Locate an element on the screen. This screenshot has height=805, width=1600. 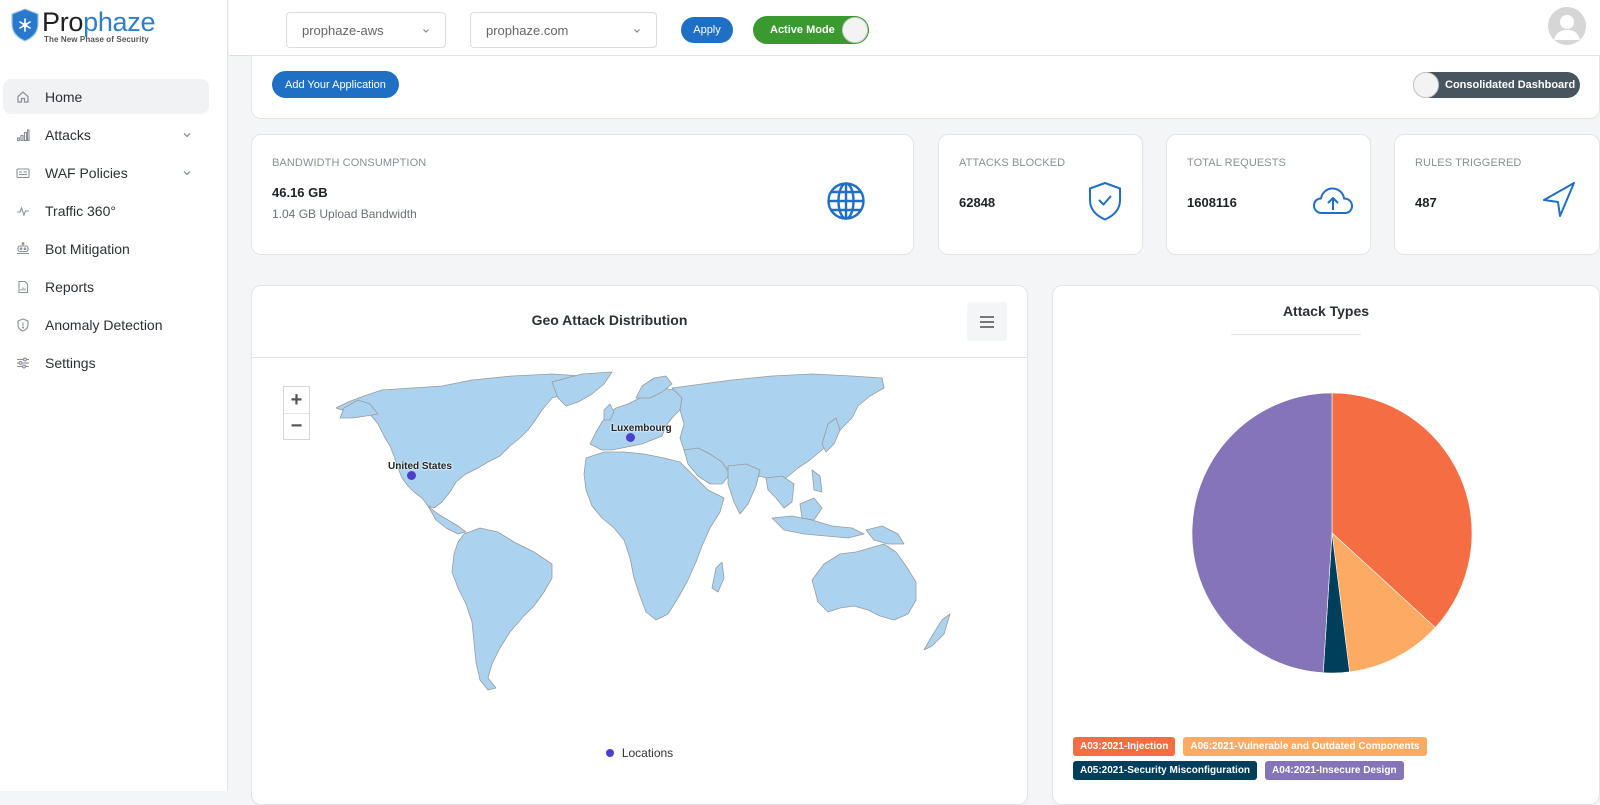
map-label-united-states: United States is located at coordinates (420, 466).